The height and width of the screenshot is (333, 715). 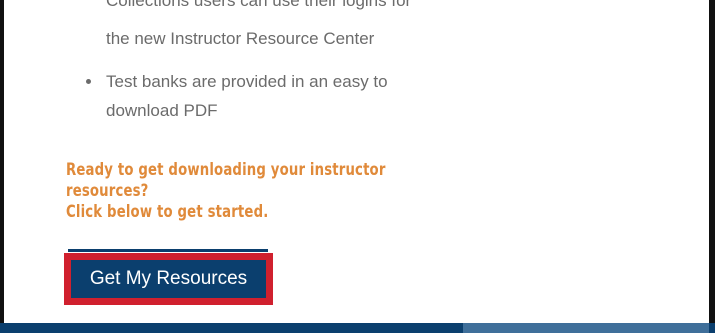 I want to click on screen-frame-right, so click(x=712, y=166).